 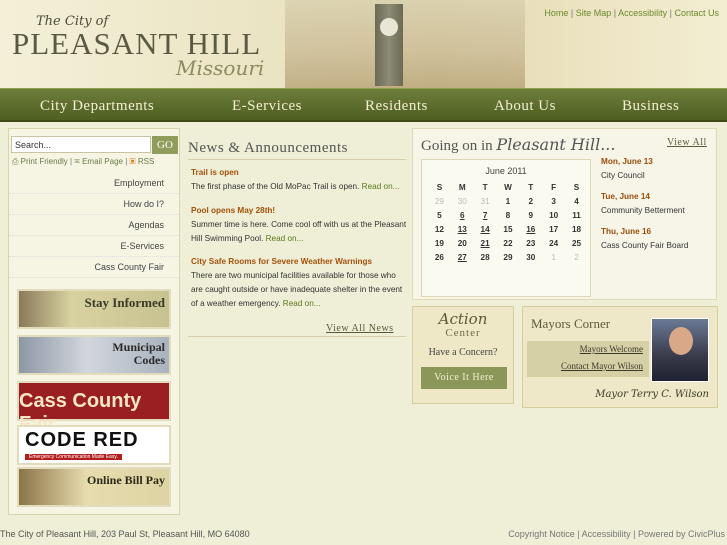 What do you see at coordinates (650, 106) in the screenshot?
I see `nav-business: Business` at bounding box center [650, 106].